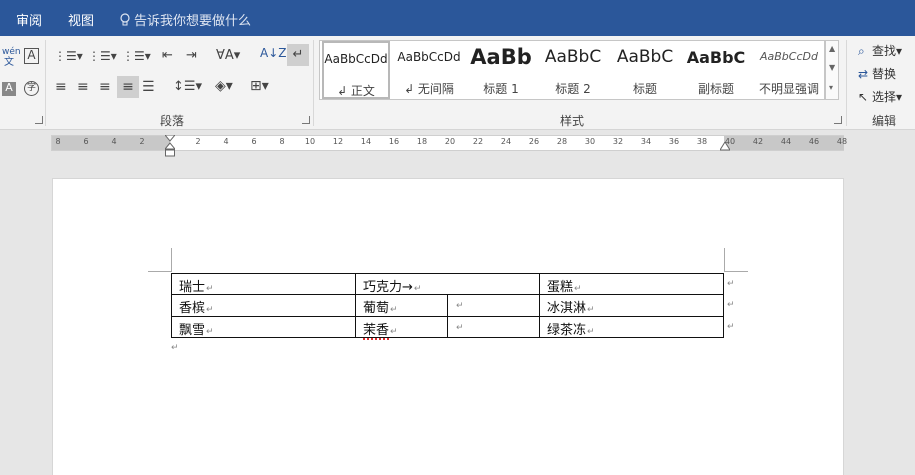 This screenshot has width=915, height=475. I want to click on cell-text: 飘雪, so click(192, 330).